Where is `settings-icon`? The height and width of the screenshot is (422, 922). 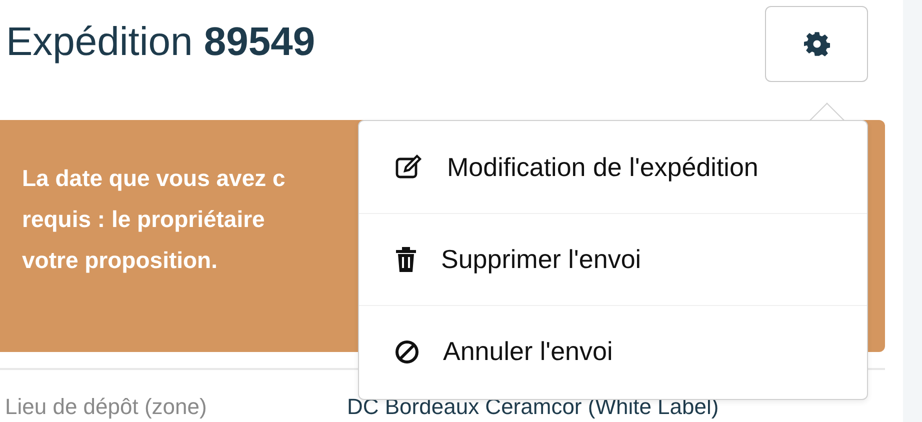
settings-icon is located at coordinates (817, 44).